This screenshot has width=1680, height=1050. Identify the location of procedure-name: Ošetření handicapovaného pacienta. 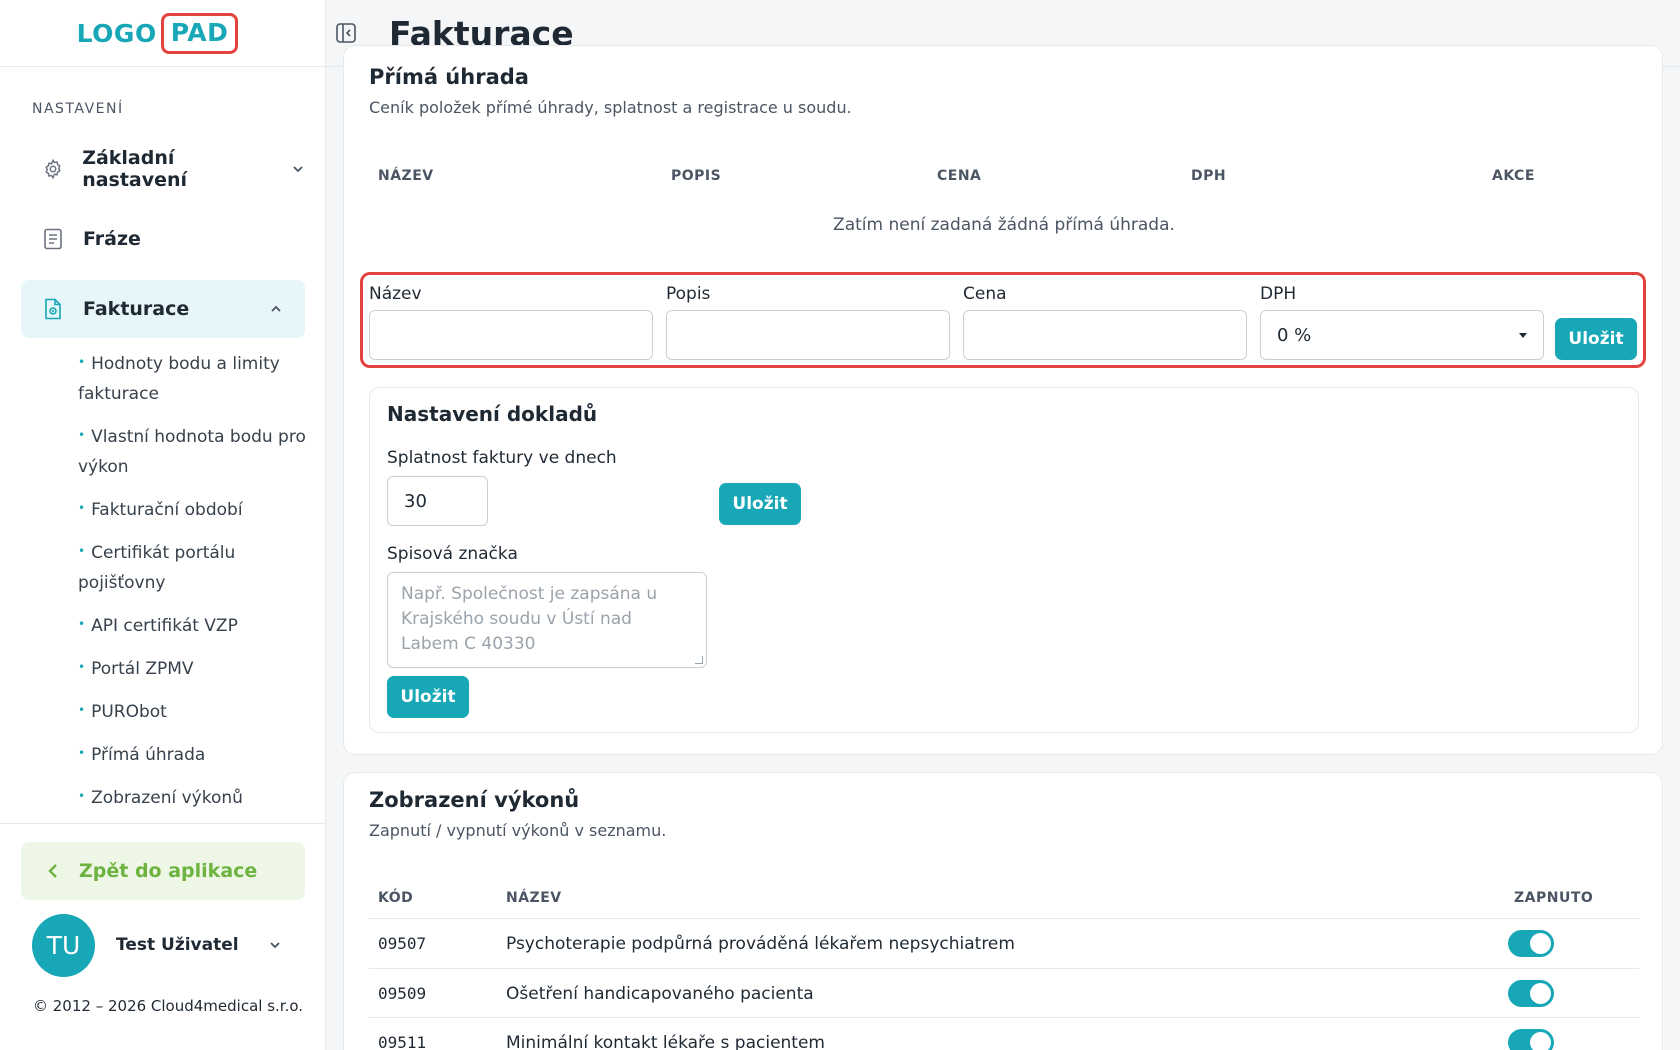
(660, 993).